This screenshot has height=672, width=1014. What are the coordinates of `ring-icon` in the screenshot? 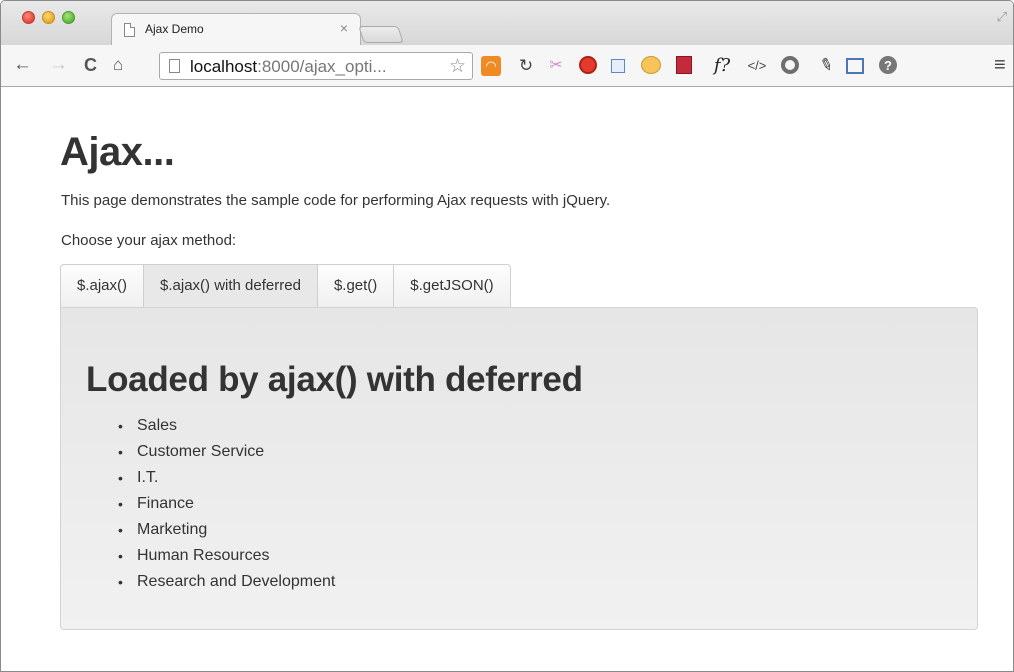 It's located at (790, 65).